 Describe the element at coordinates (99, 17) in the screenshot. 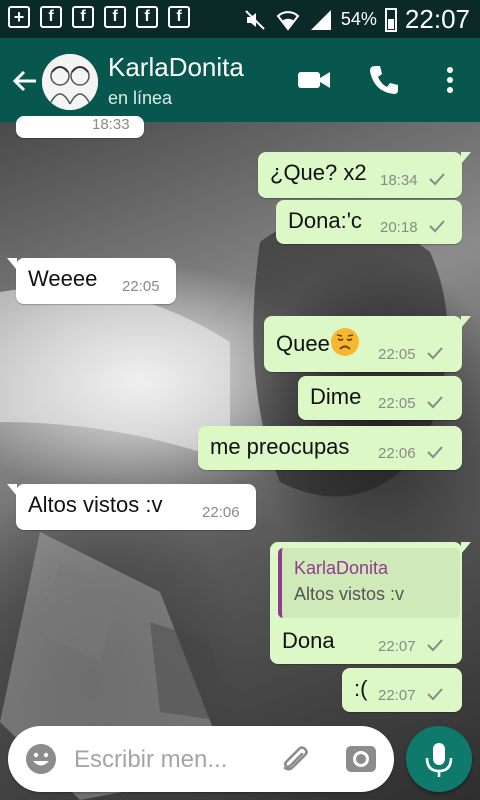

I see `notification-icons: + f f f f f` at that location.